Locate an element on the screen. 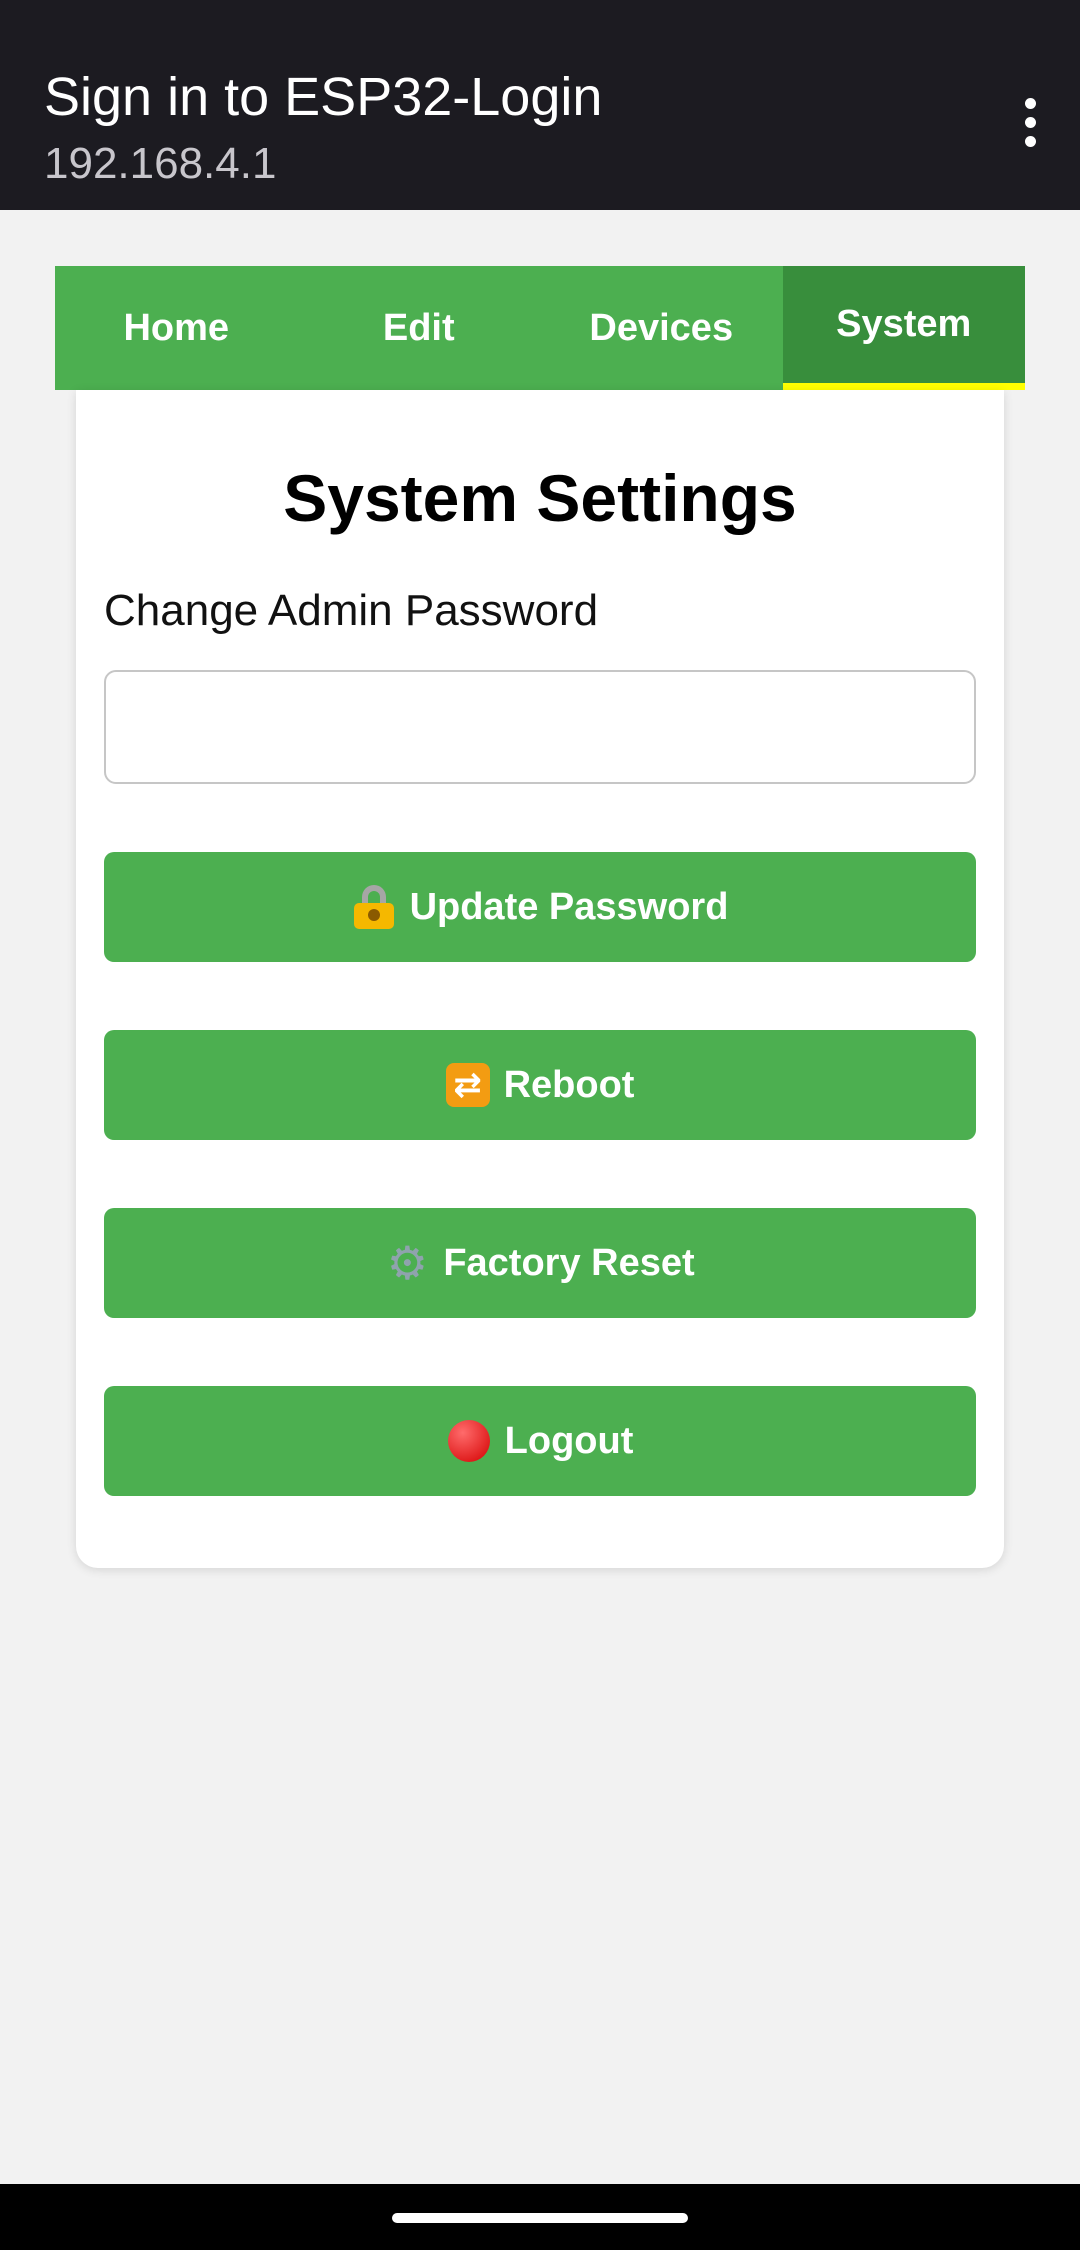 This screenshot has height=2250, width=1080. repeat-icon: ⇄ is located at coordinates (467, 1085).